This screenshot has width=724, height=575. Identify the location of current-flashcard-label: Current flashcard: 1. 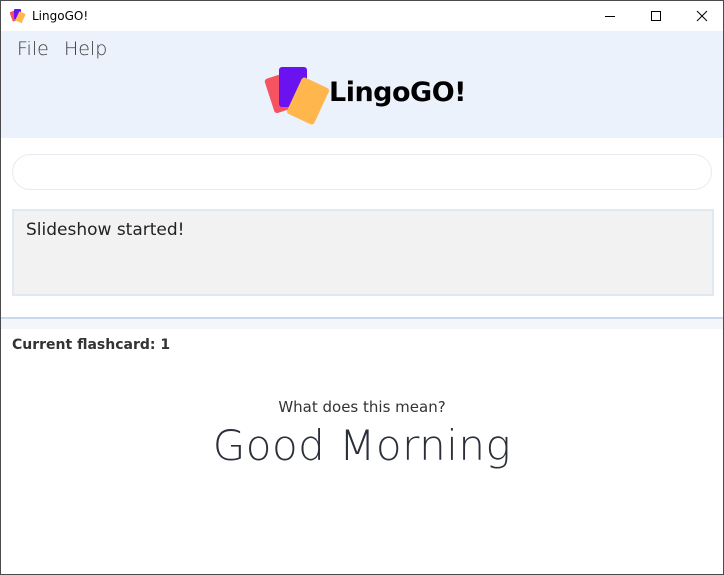
(91, 345).